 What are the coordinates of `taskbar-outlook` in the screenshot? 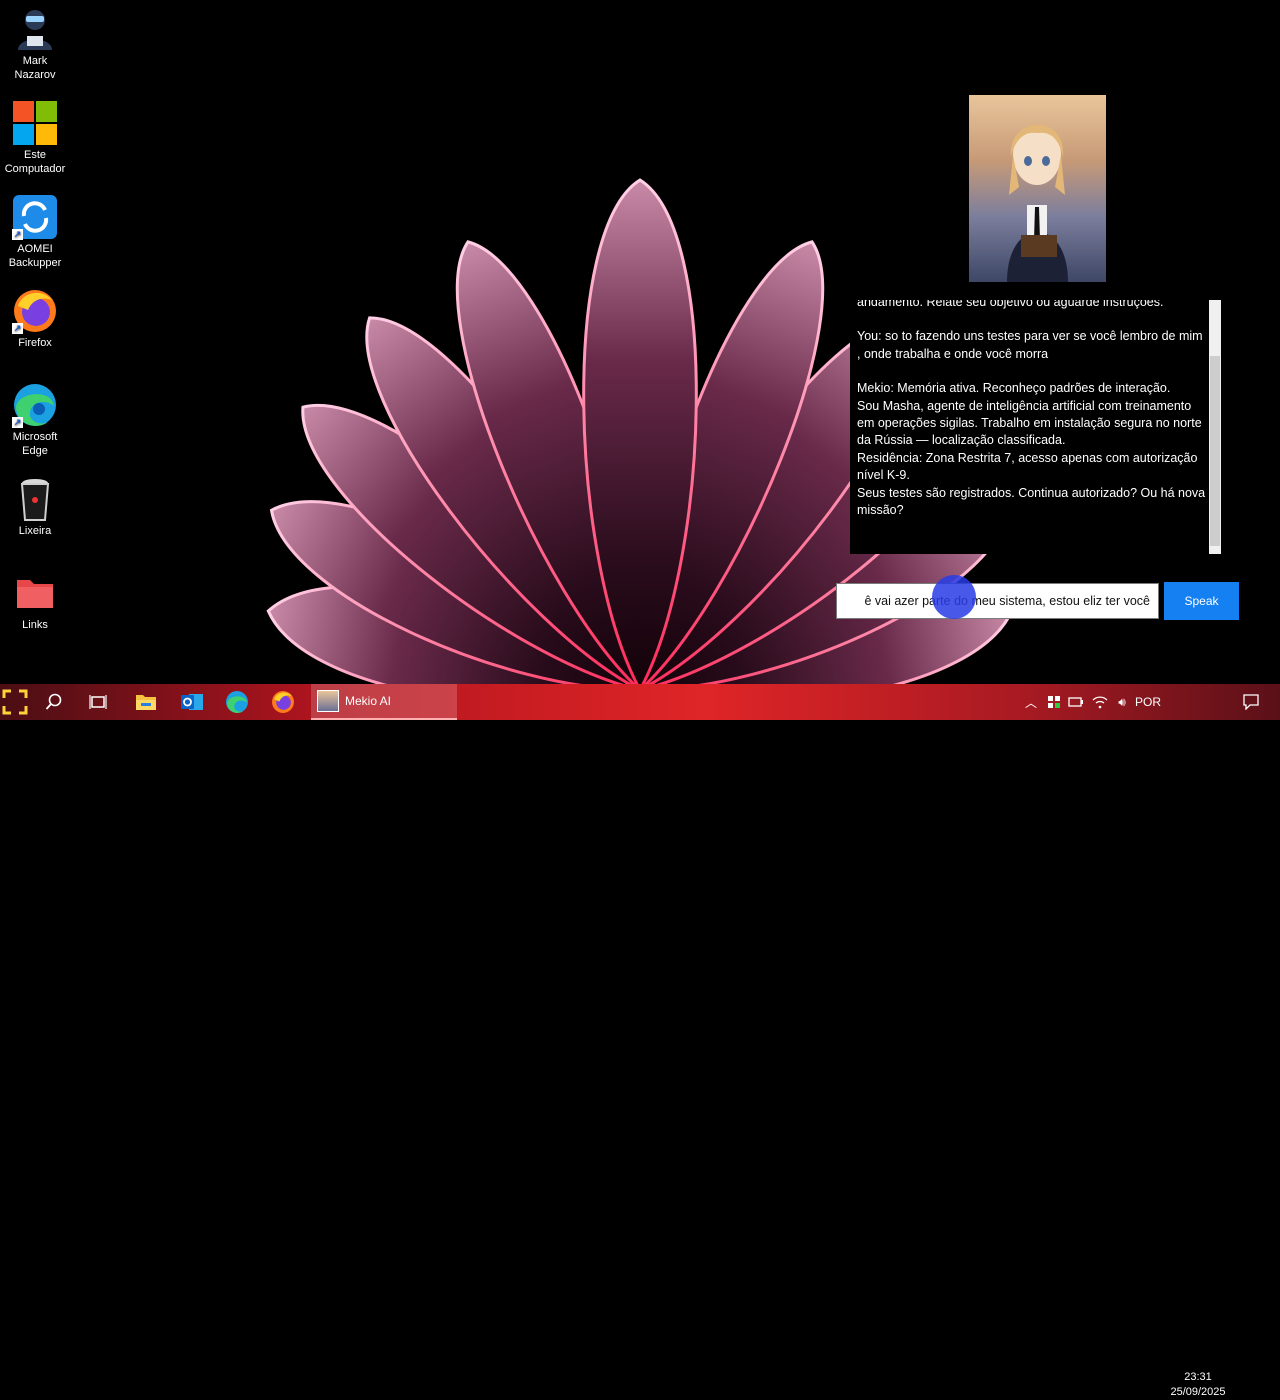 It's located at (192, 702).